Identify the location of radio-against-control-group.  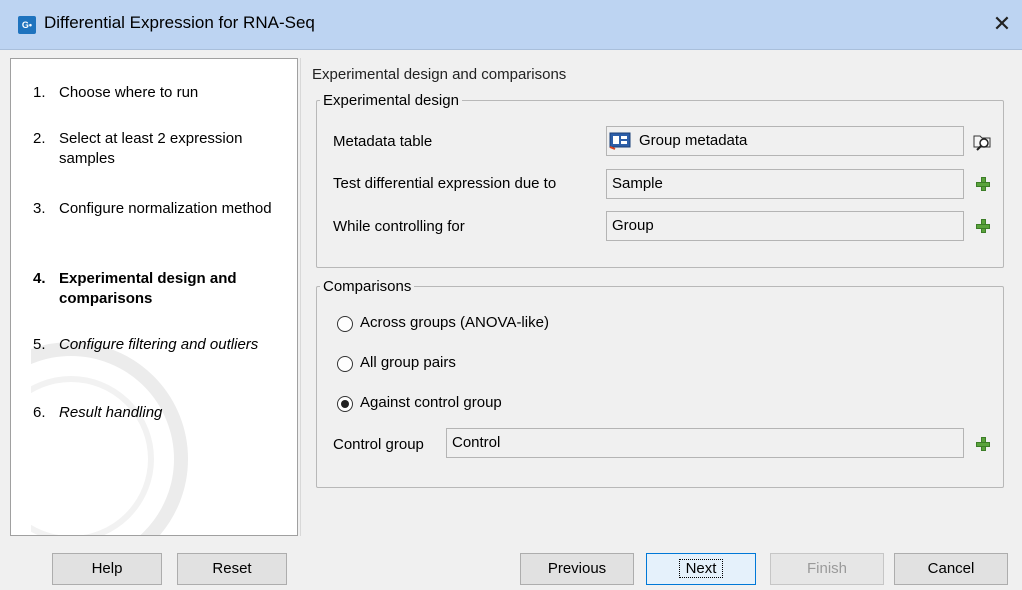
(345, 404).